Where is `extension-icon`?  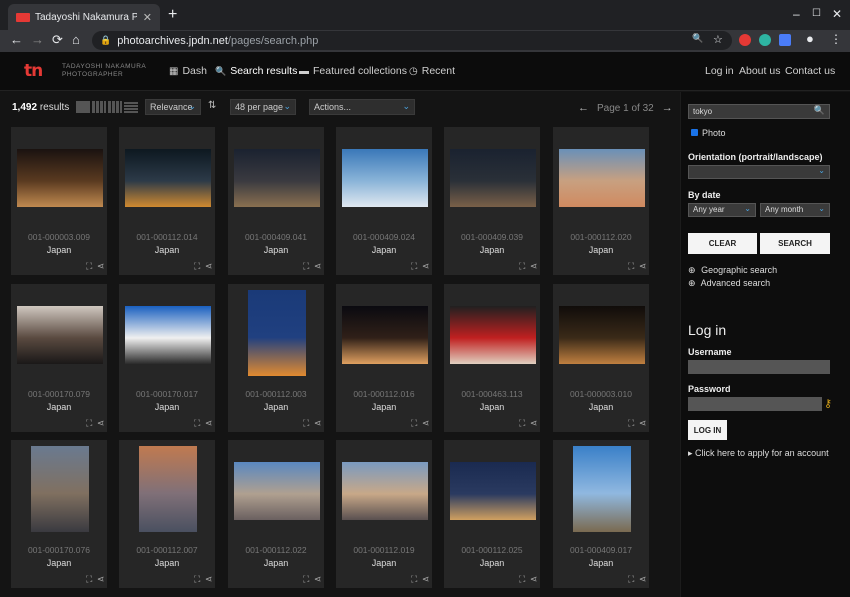
extension-icon is located at coordinates (785, 40).